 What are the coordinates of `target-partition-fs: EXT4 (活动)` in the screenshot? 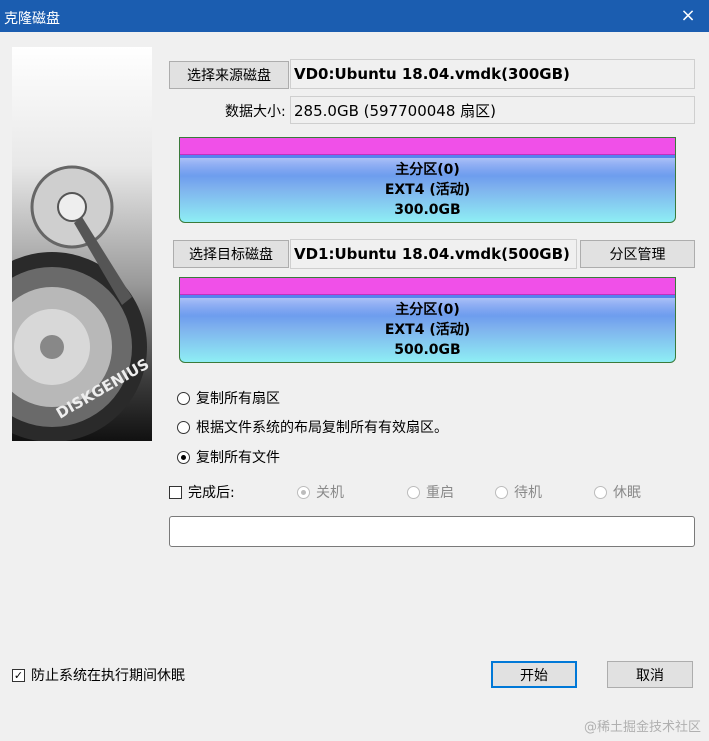 It's located at (427, 330).